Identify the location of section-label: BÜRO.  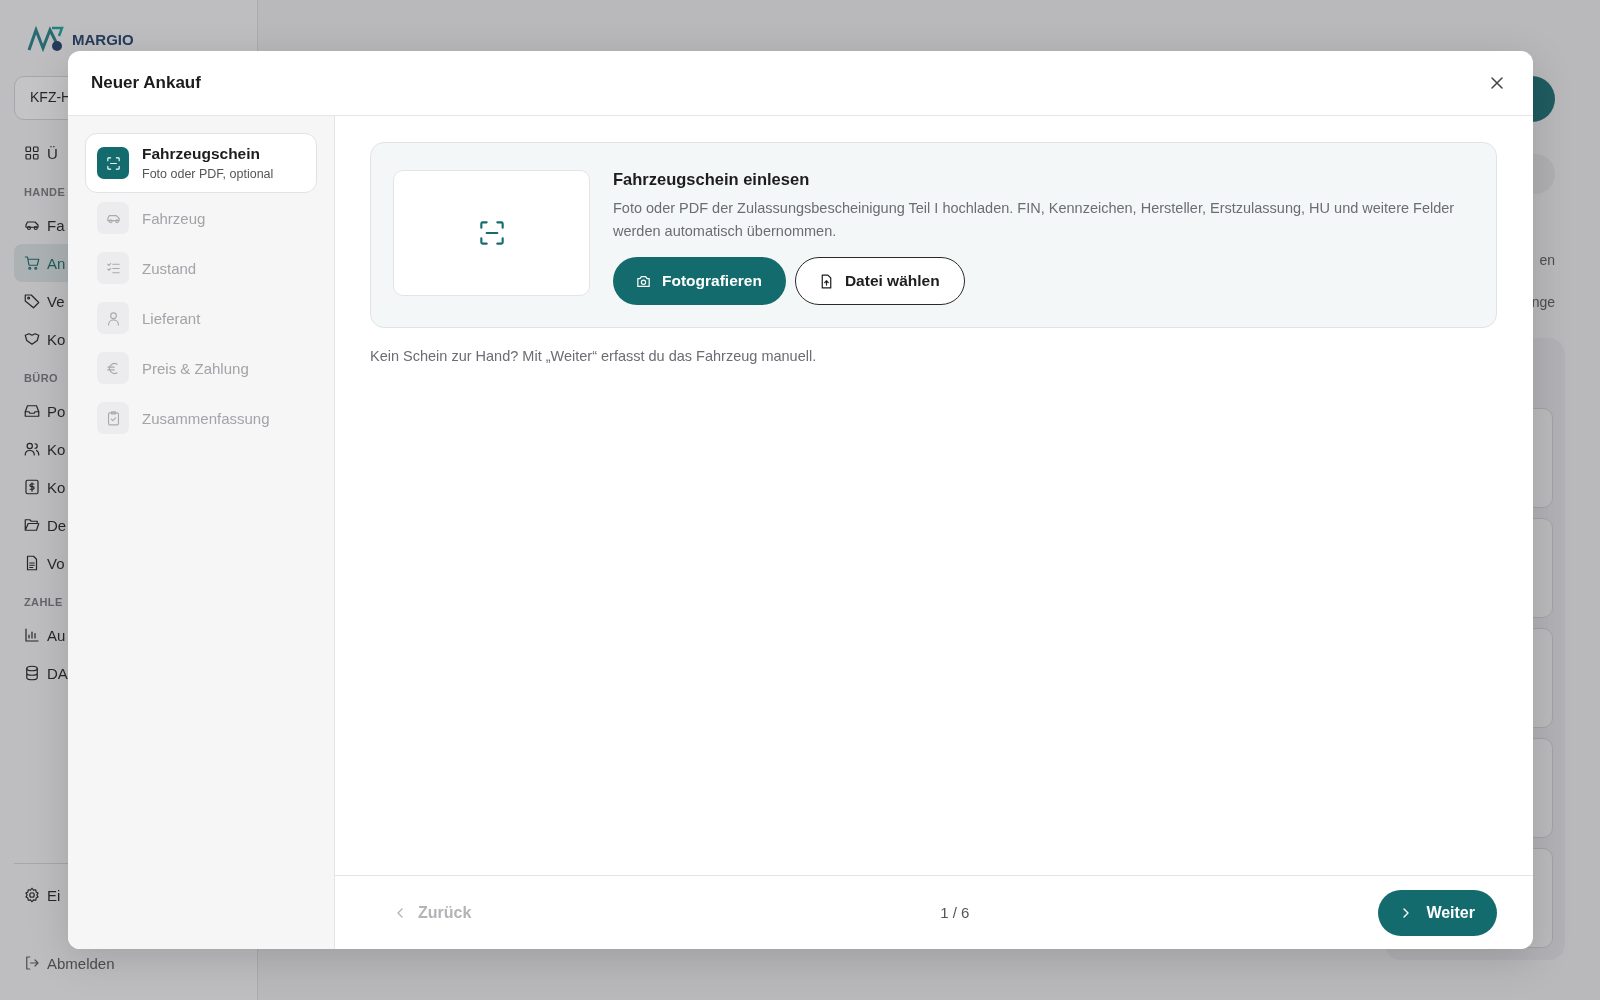
(41, 378).